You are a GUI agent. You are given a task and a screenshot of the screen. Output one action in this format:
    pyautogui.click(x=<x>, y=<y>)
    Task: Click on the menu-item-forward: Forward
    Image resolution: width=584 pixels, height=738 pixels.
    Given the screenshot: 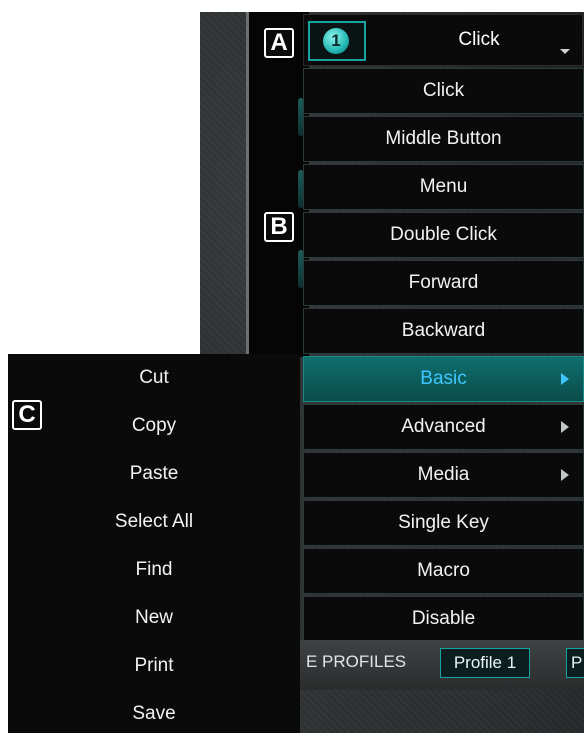 What is the action you would take?
    pyautogui.click(x=443, y=283)
    